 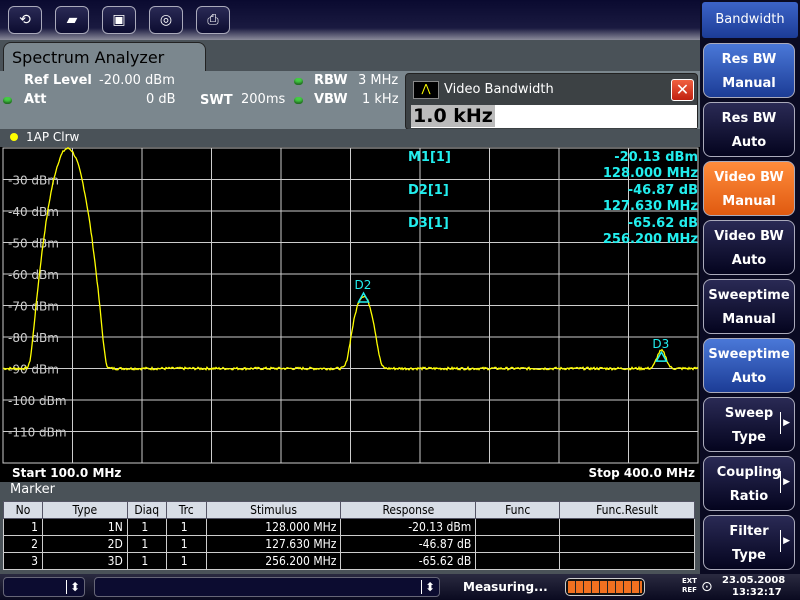 I want to click on marker-name: D3[1], so click(x=428, y=223).